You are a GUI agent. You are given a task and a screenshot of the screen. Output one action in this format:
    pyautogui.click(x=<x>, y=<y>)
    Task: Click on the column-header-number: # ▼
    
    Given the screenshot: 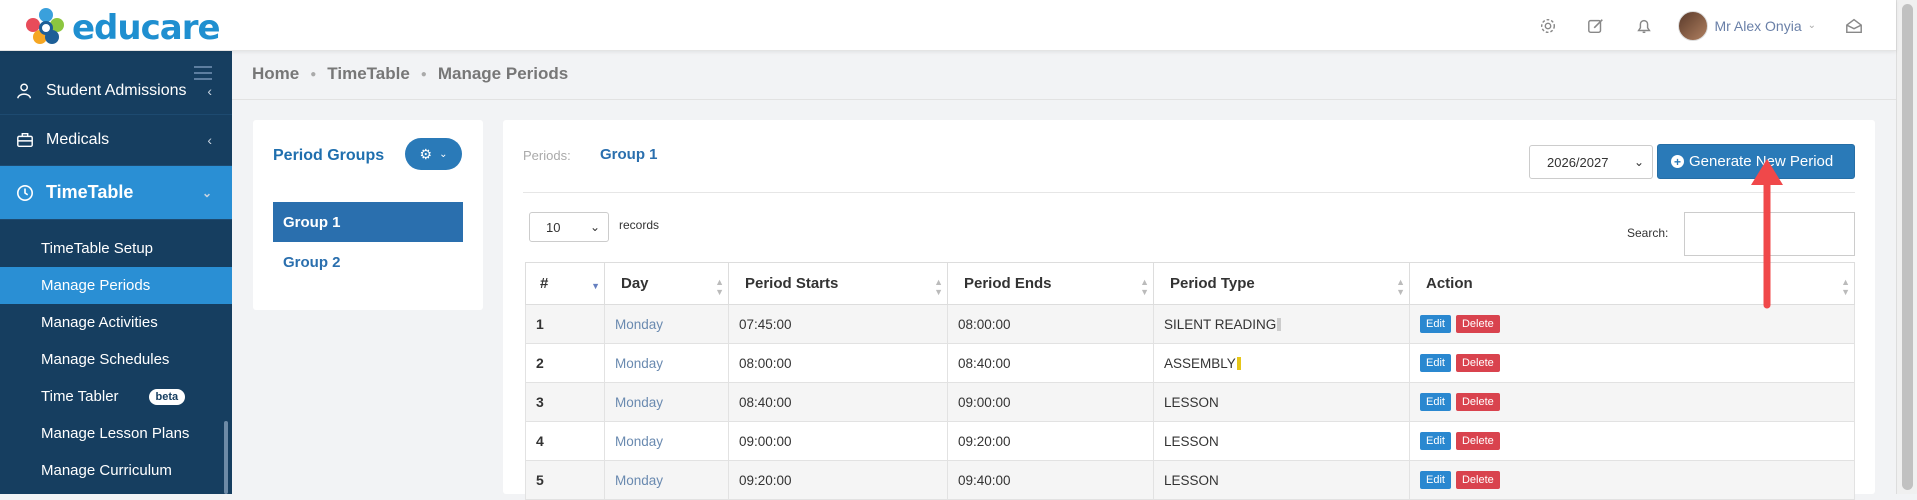 What is the action you would take?
    pyautogui.click(x=565, y=283)
    